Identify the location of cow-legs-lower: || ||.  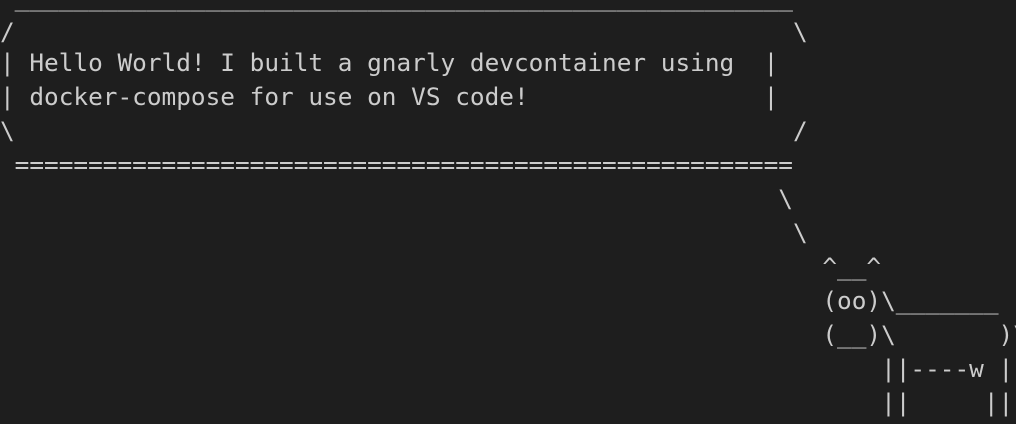
(507, 402).